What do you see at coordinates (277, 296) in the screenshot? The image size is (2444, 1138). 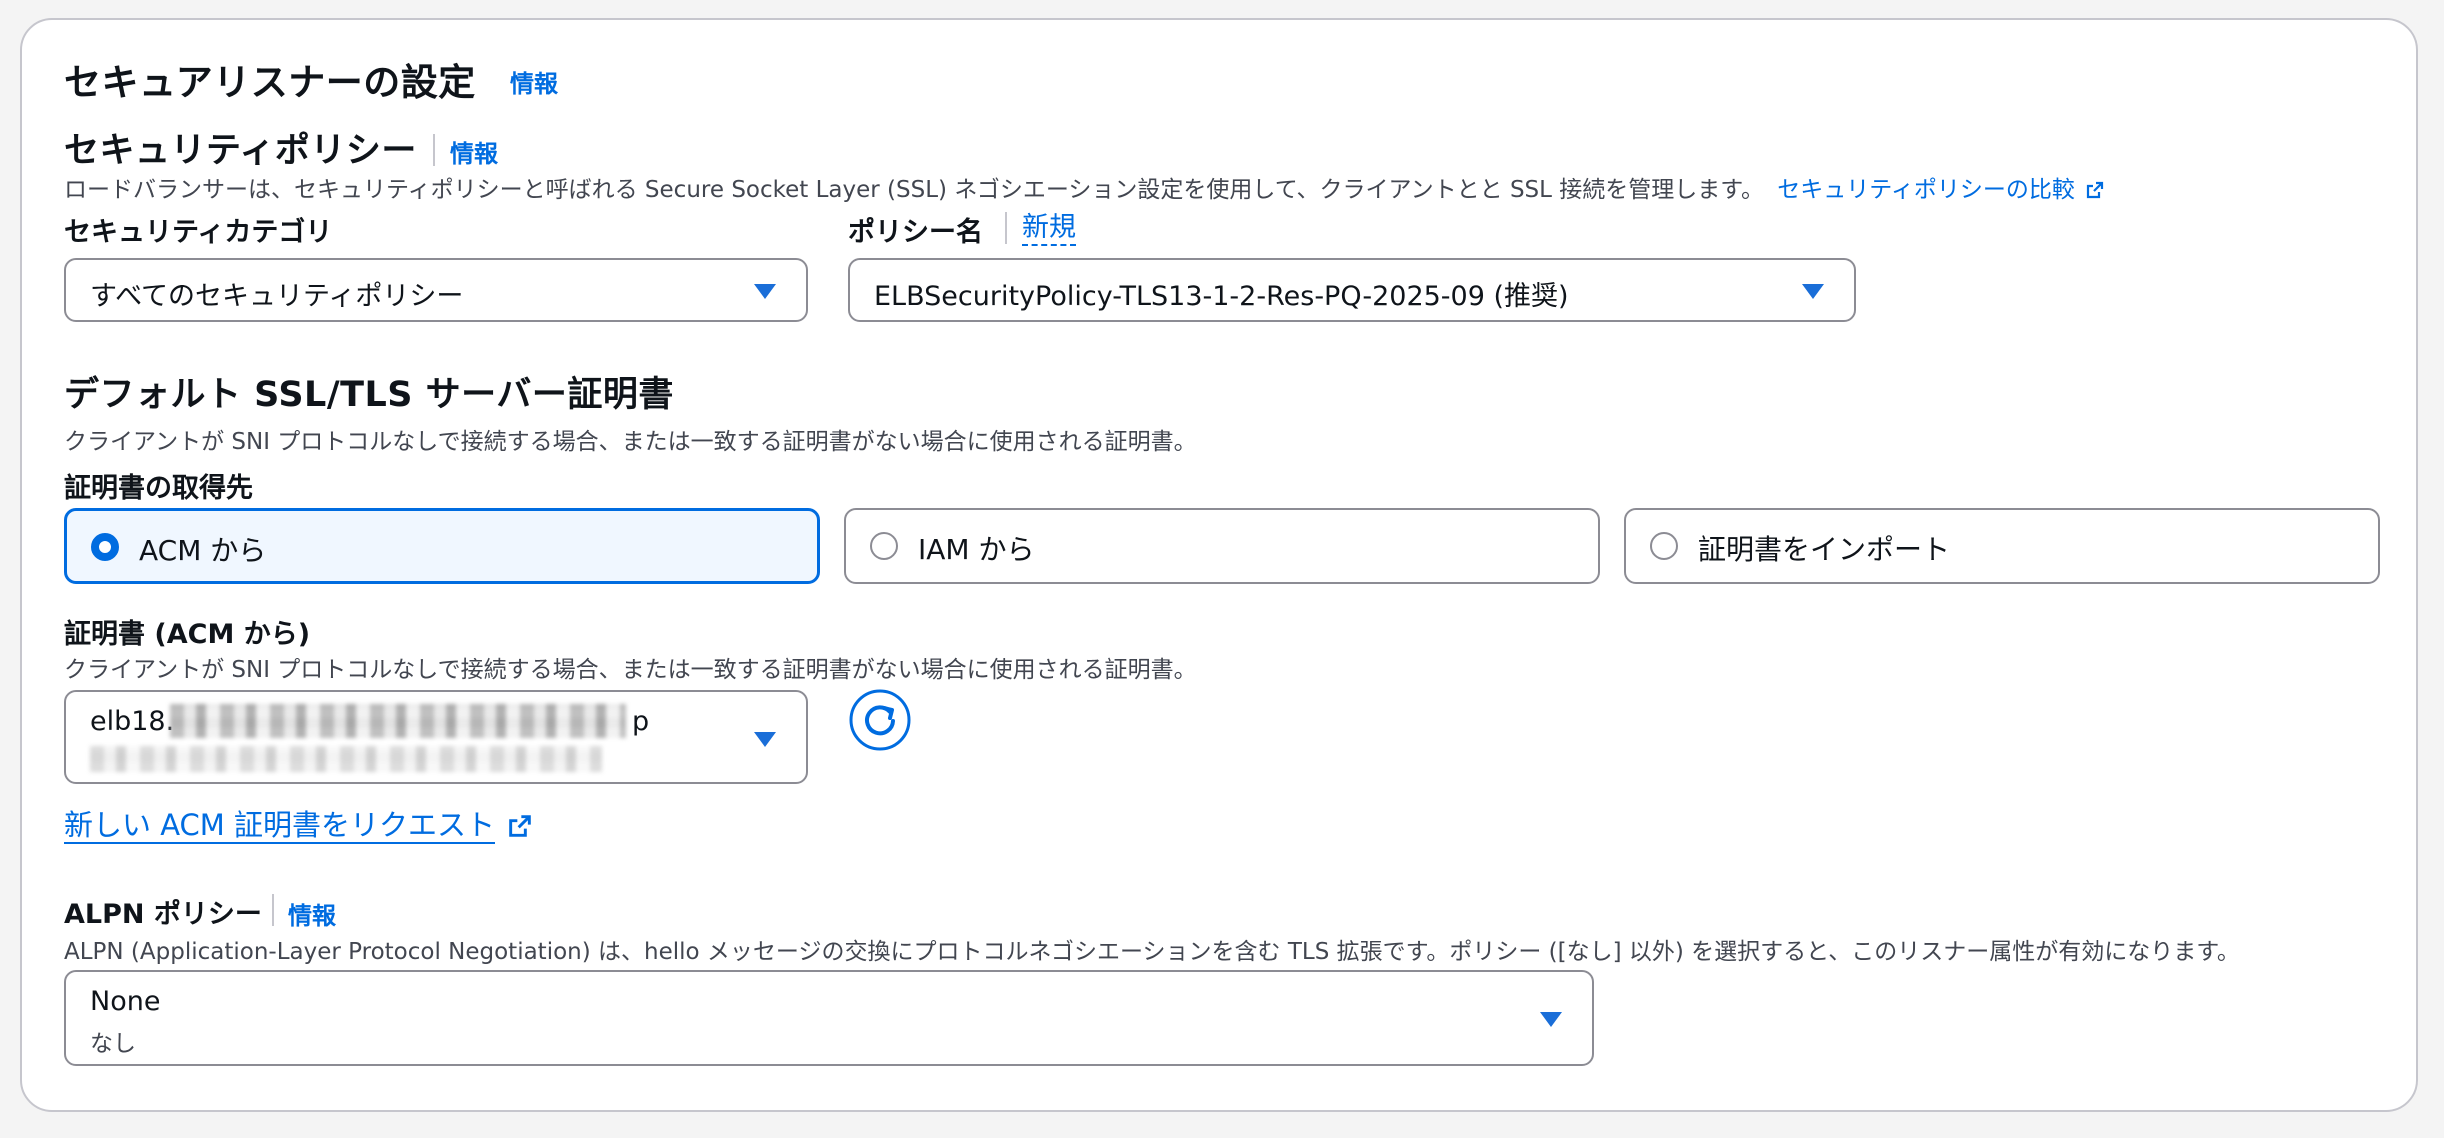 I see `security-category-value: すべてのセキュリティポリシー` at bounding box center [277, 296].